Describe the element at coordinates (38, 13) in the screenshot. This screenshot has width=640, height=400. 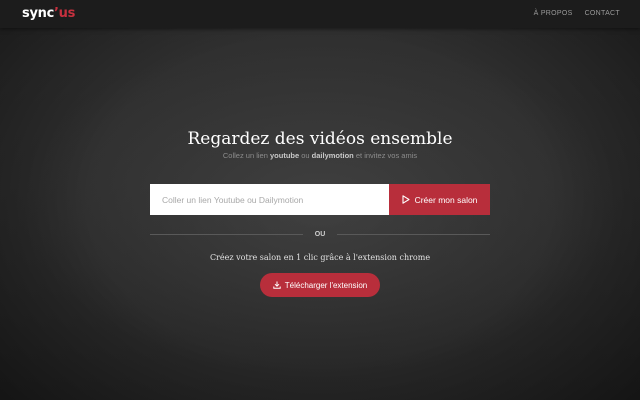
I see `logo-main-text: sync` at that location.